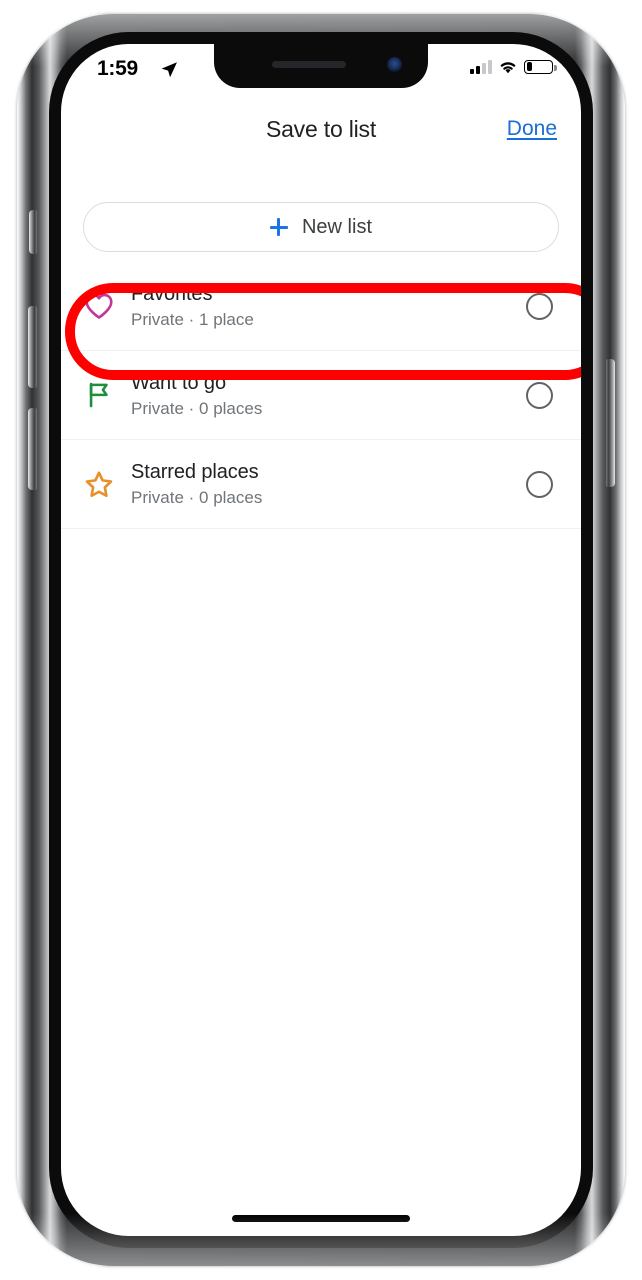  What do you see at coordinates (321, 1218) in the screenshot?
I see `home-indicator-bar` at bounding box center [321, 1218].